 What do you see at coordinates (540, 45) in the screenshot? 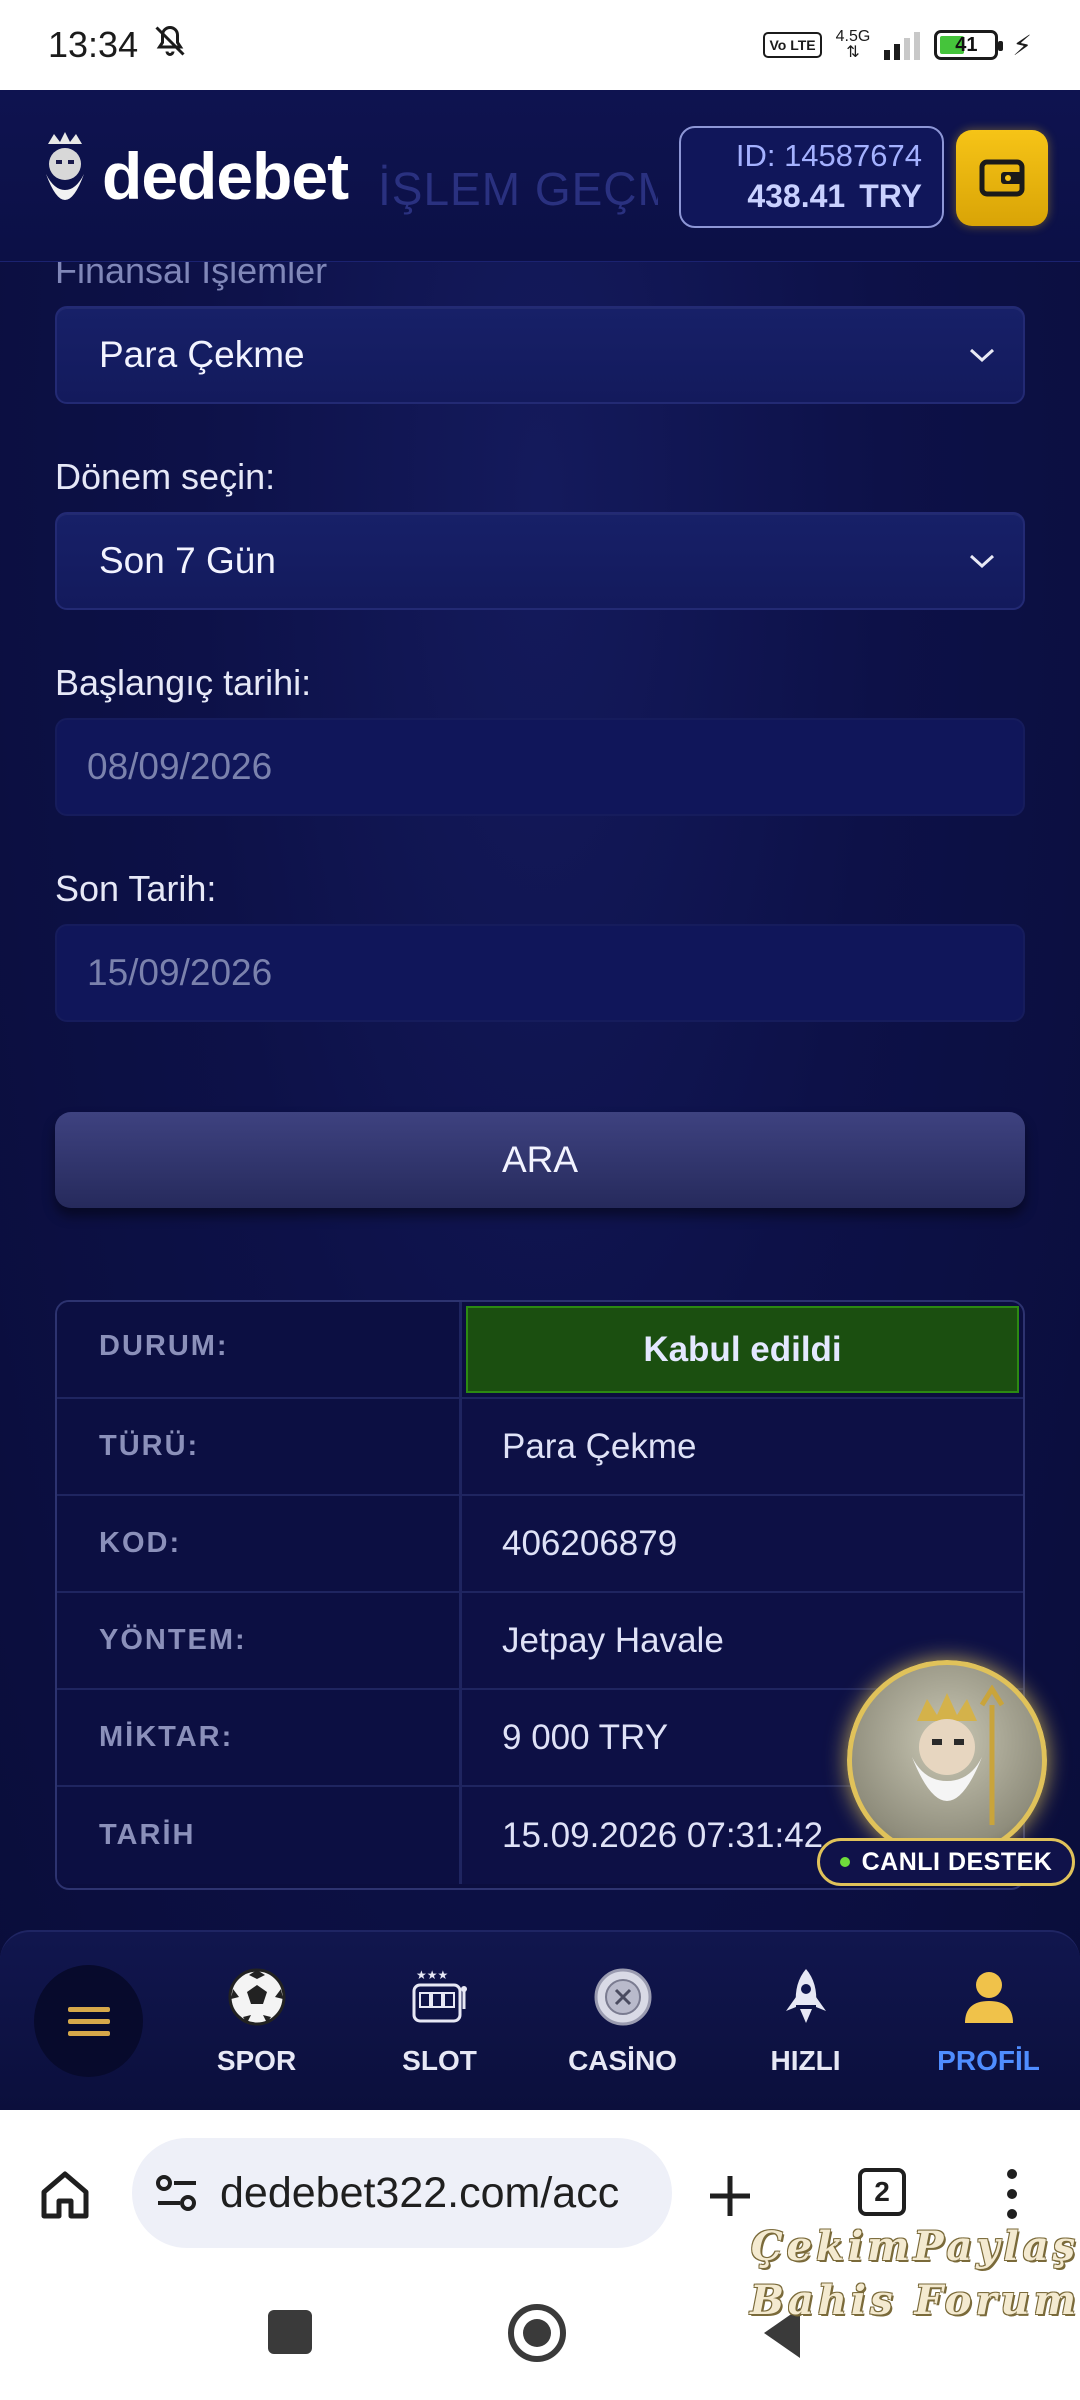
I see `status-bar: 13:34 Vo LTE 4.5G ⇅ 41 ⚡` at bounding box center [540, 45].